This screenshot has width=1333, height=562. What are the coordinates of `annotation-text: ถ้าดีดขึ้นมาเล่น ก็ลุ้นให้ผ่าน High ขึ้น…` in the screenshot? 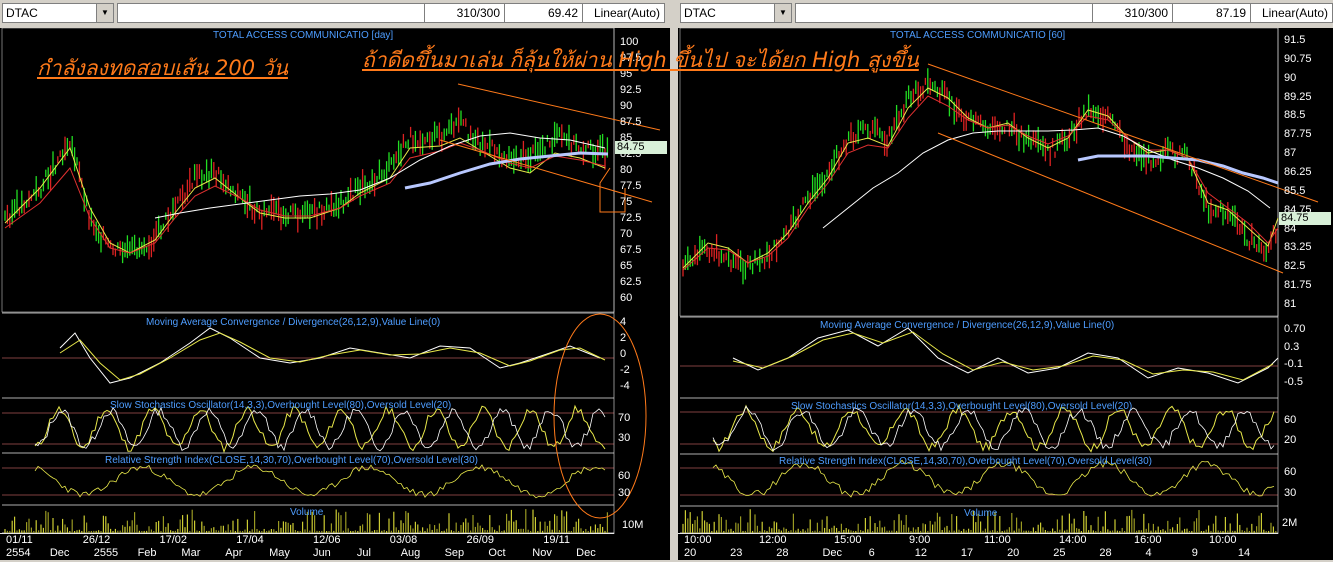 It's located at (640, 60).